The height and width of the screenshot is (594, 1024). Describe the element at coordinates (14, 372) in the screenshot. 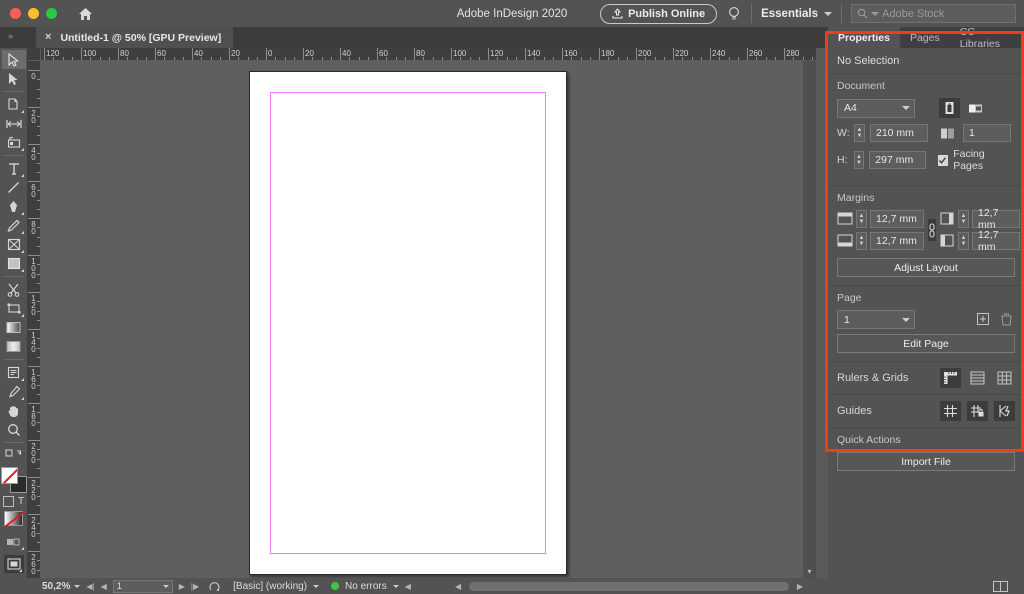

I see `note-tool` at that location.